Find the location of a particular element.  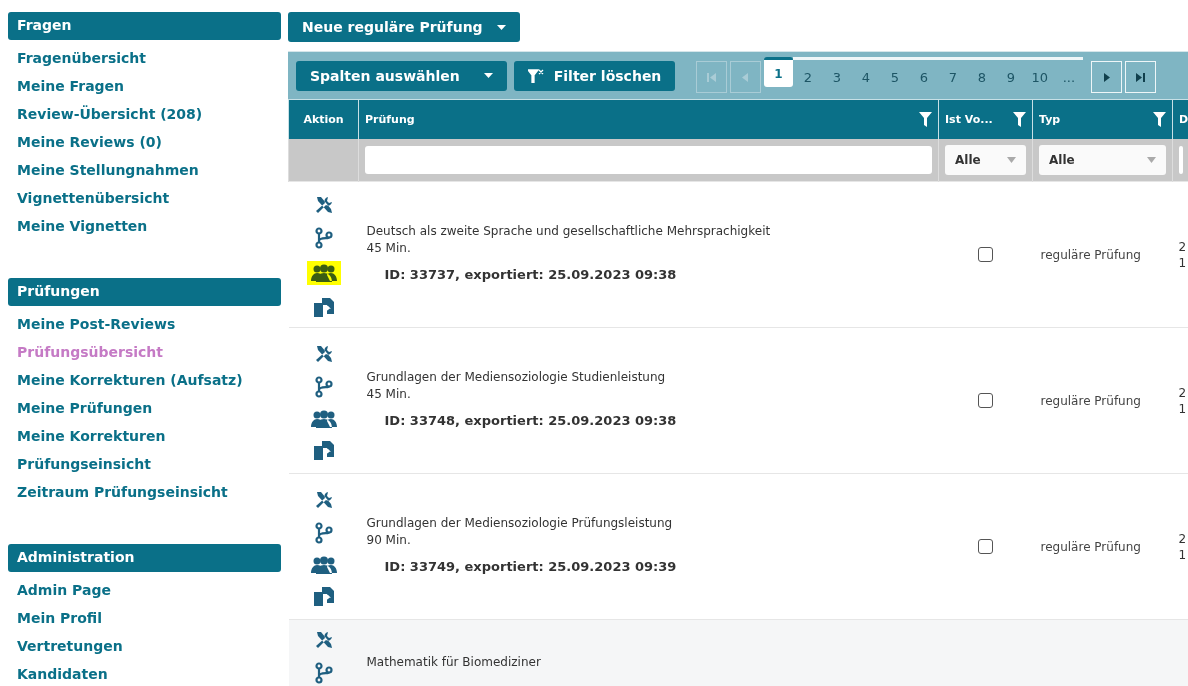

page-button: 2 is located at coordinates (808, 75).